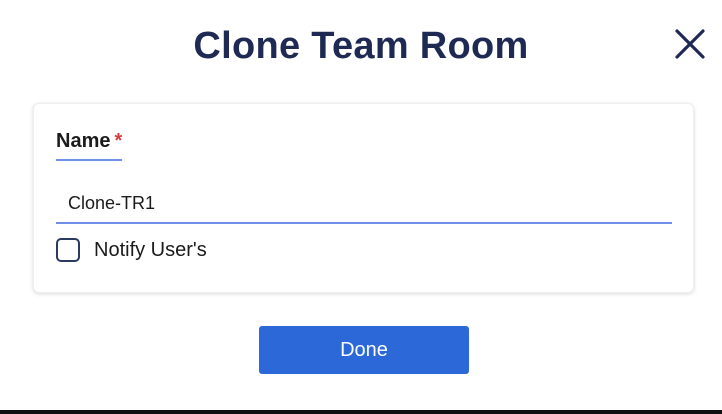 The width and height of the screenshot is (722, 414). Describe the element at coordinates (361, 46) in the screenshot. I see `dialog-title: Clone Team Room` at that location.